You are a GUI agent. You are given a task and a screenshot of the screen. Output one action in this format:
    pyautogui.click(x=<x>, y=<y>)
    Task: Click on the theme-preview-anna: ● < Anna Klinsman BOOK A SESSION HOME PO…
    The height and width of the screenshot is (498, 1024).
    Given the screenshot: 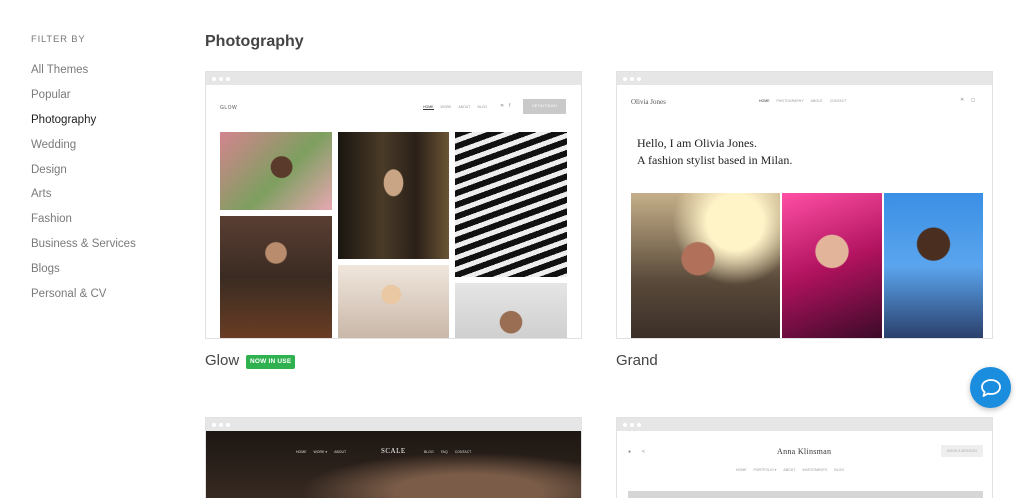 What is the action you would take?
    pyautogui.click(x=804, y=457)
    